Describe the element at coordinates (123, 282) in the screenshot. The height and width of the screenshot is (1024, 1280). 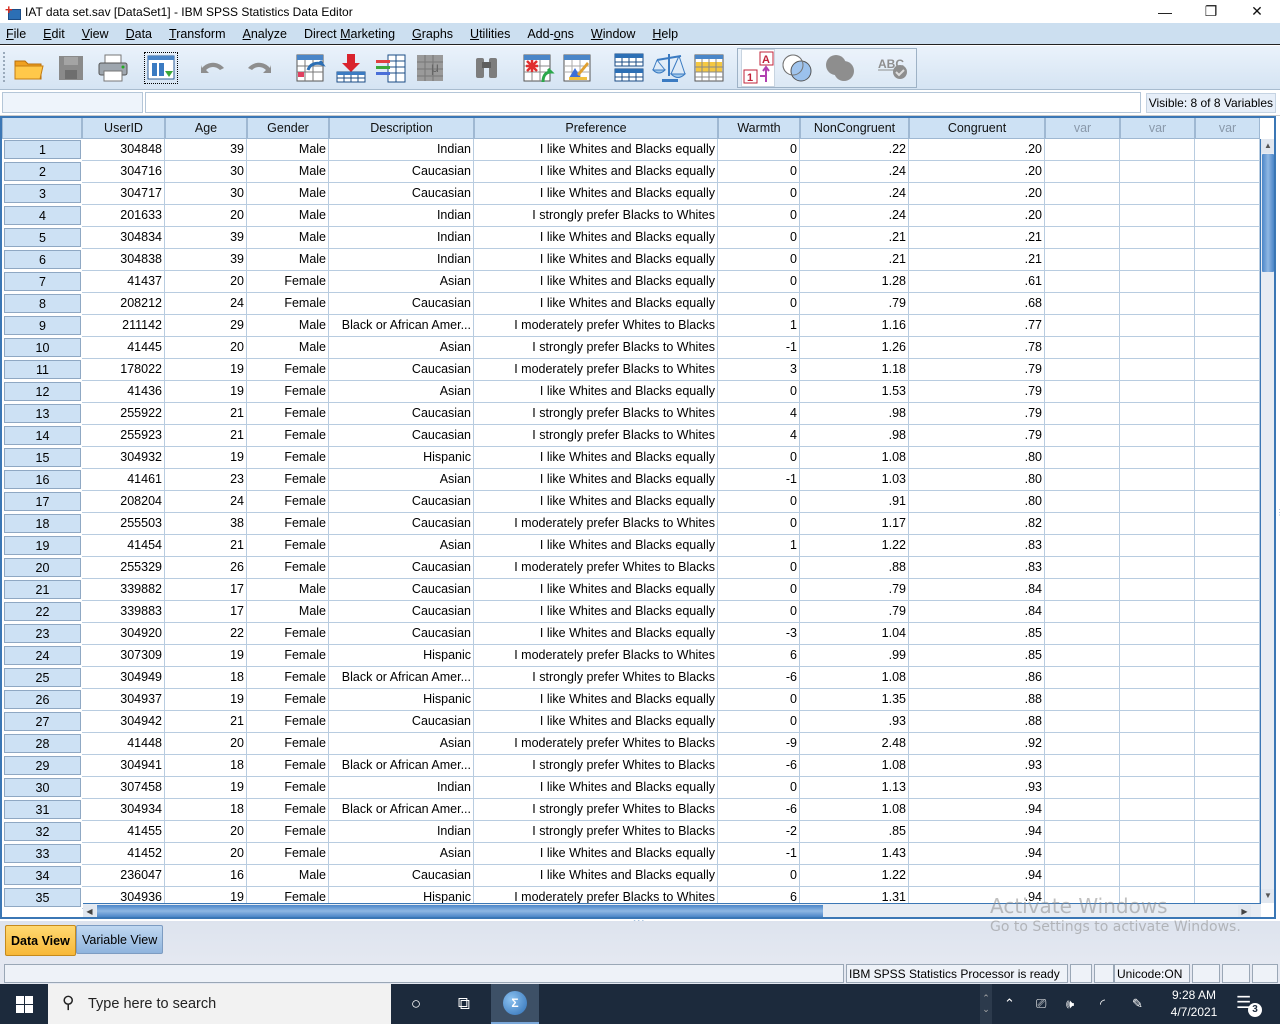
I see `data-cell-userid: 41437` at that location.